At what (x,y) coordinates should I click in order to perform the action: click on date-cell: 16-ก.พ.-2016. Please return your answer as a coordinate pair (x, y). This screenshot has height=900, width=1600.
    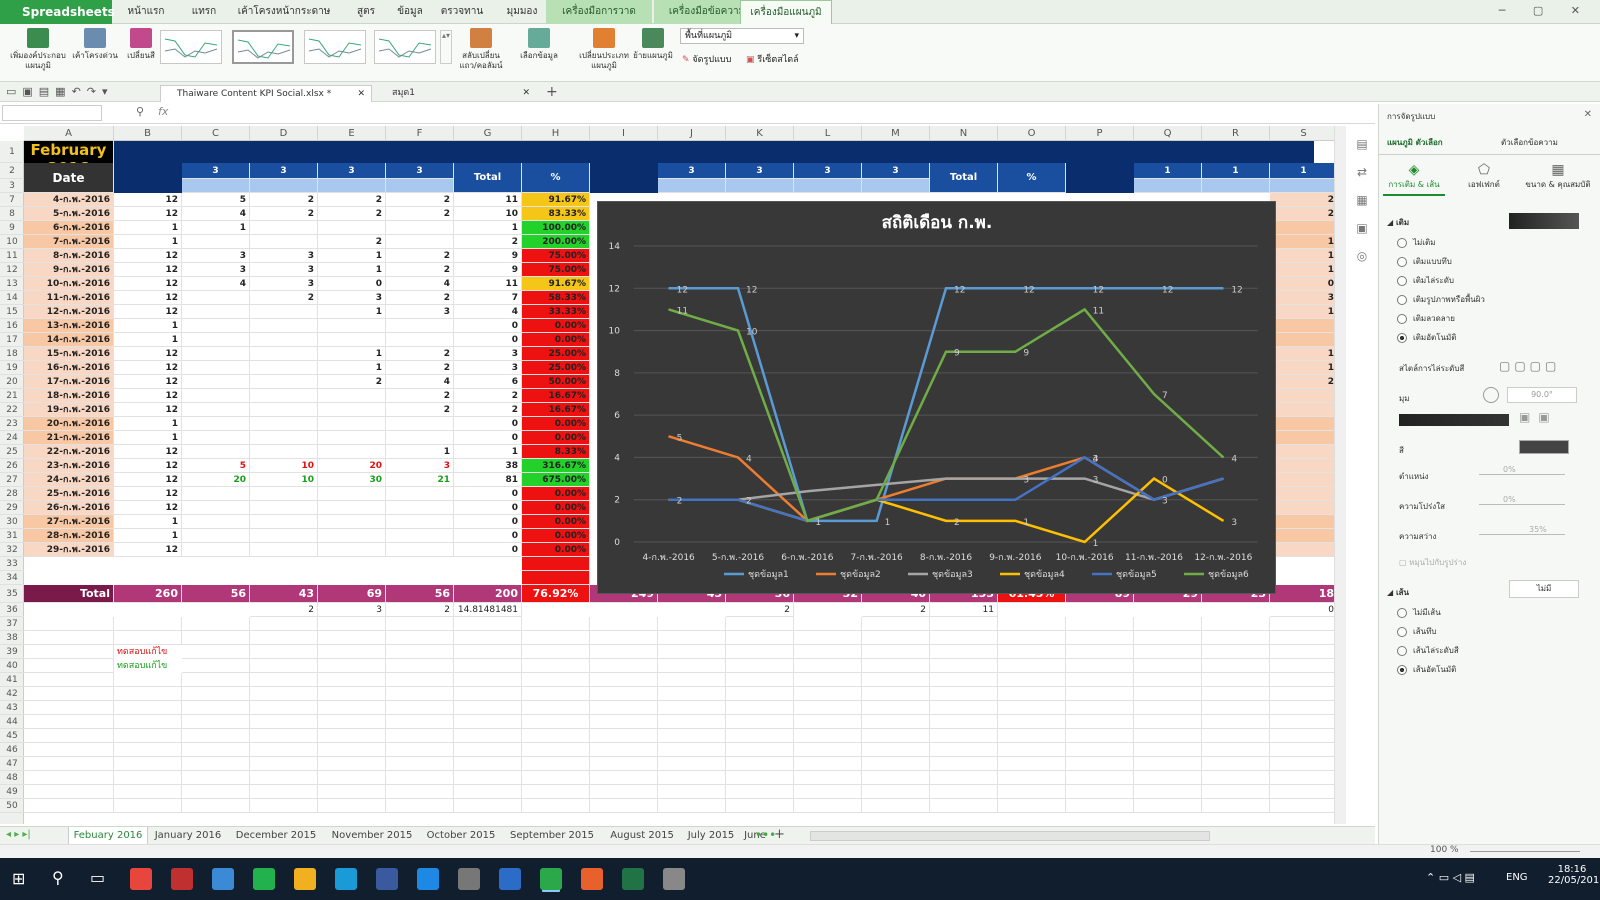
    Looking at the image, I should click on (69, 368).